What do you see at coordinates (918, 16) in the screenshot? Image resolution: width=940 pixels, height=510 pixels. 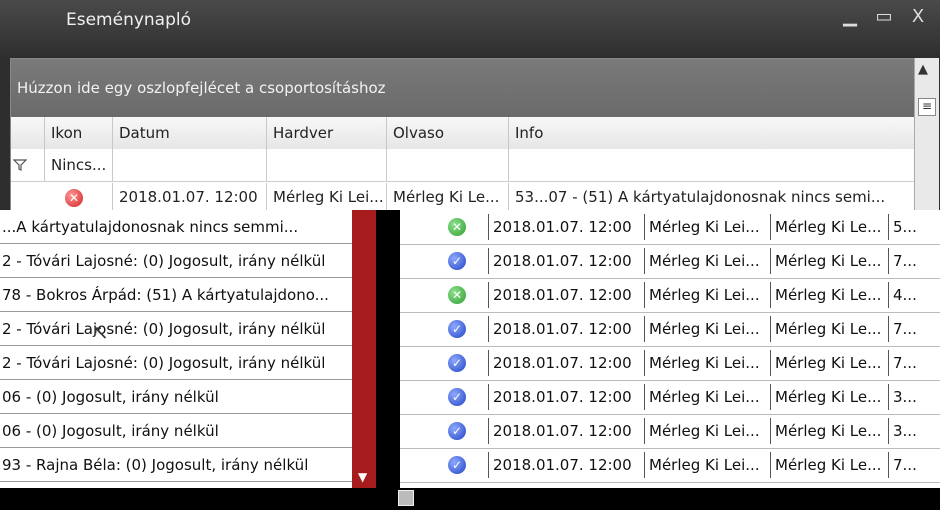 I see `close-button: X` at bounding box center [918, 16].